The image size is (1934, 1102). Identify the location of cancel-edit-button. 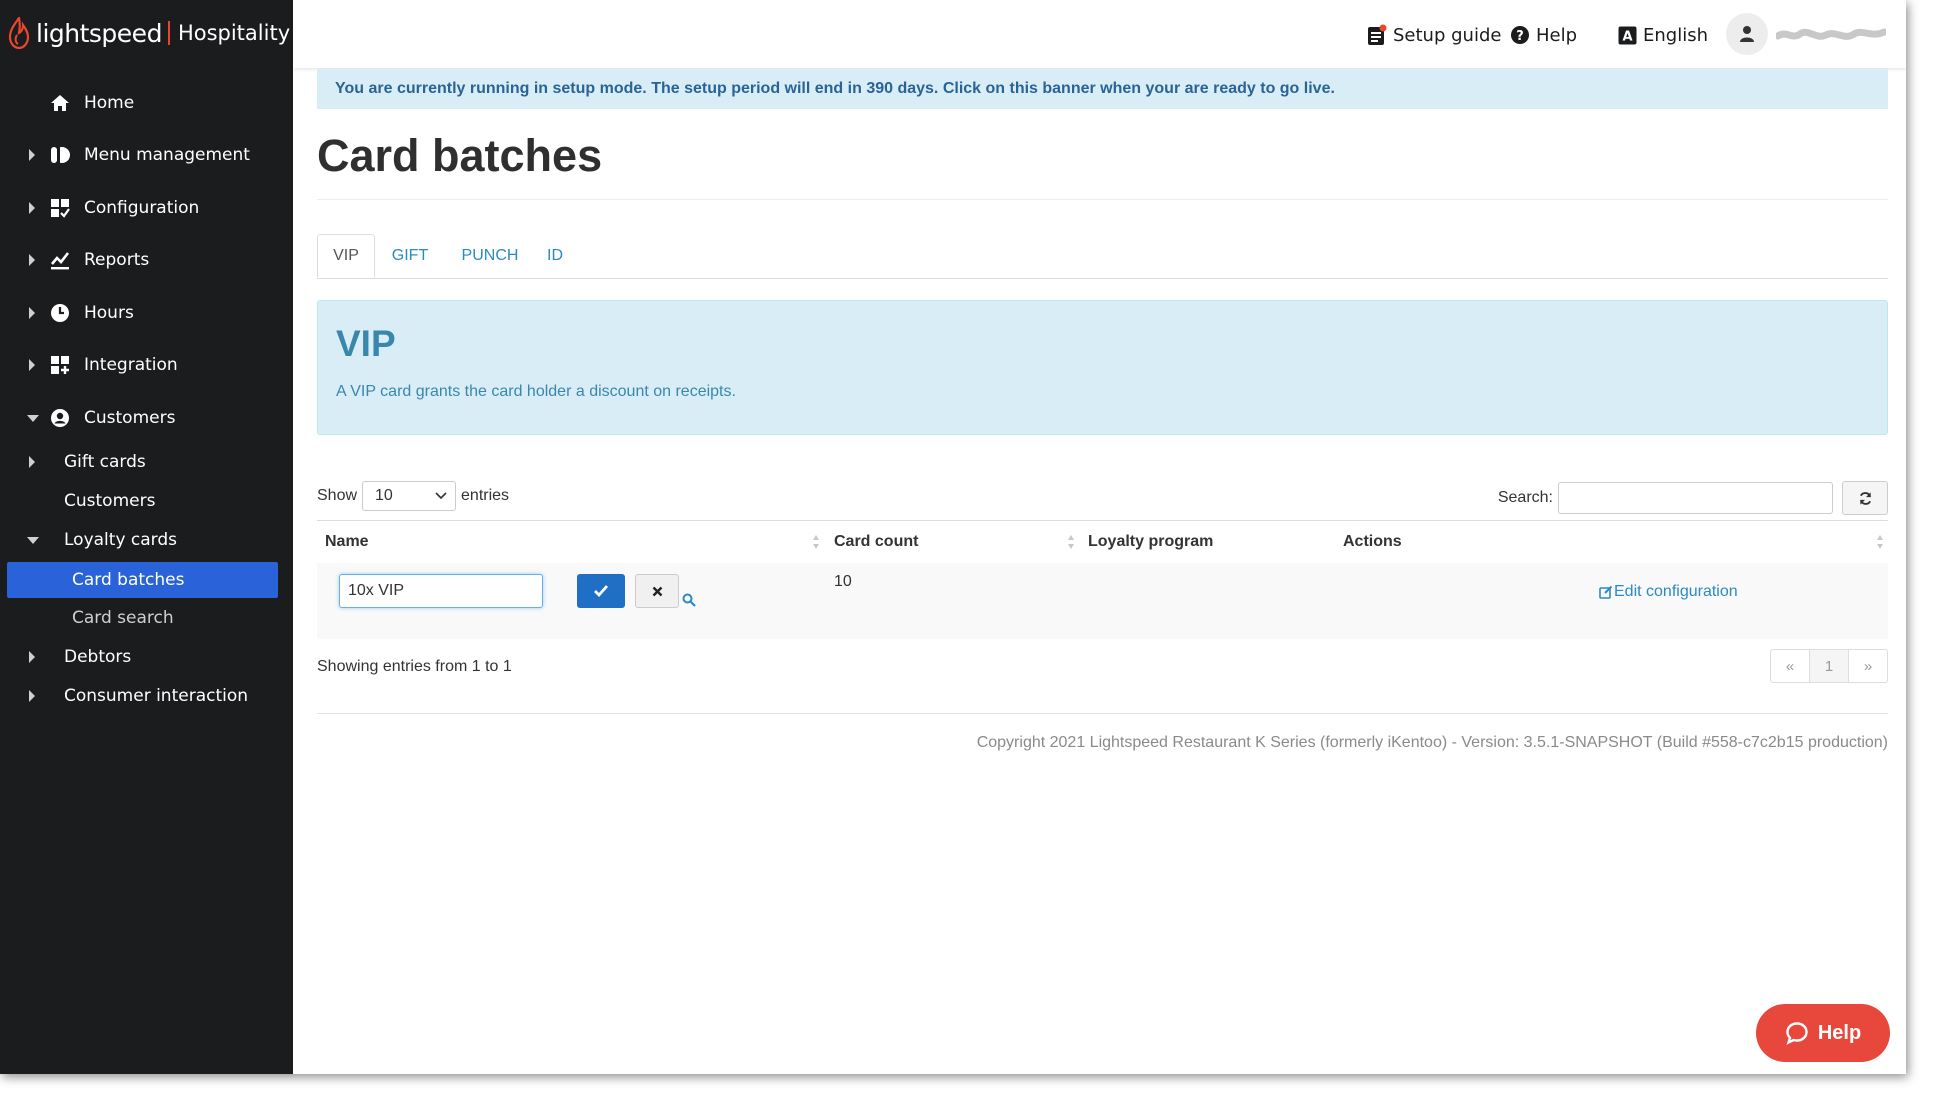
(657, 591).